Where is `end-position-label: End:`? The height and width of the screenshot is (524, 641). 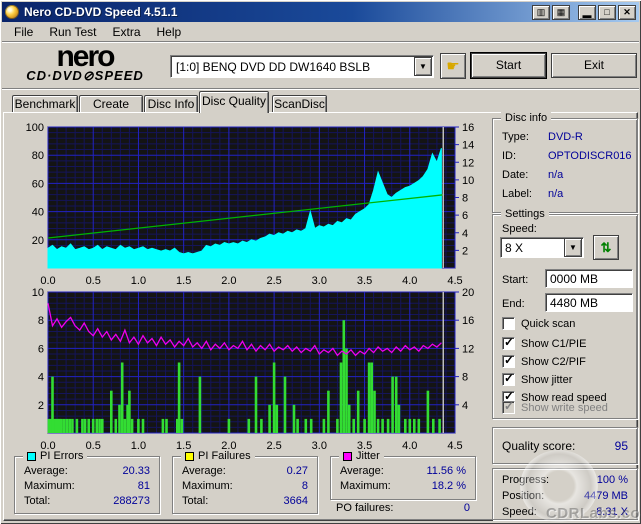
end-position-label: End: is located at coordinates (513, 304).